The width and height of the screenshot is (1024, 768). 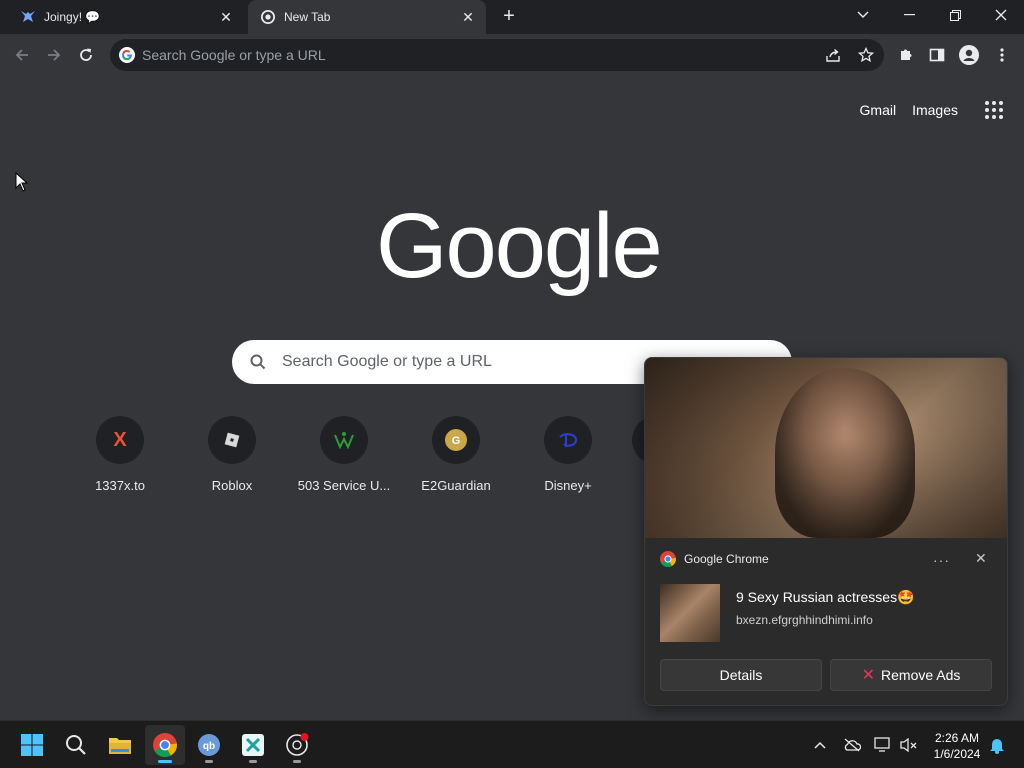 I want to click on details-label: Details, so click(x=741, y=675).